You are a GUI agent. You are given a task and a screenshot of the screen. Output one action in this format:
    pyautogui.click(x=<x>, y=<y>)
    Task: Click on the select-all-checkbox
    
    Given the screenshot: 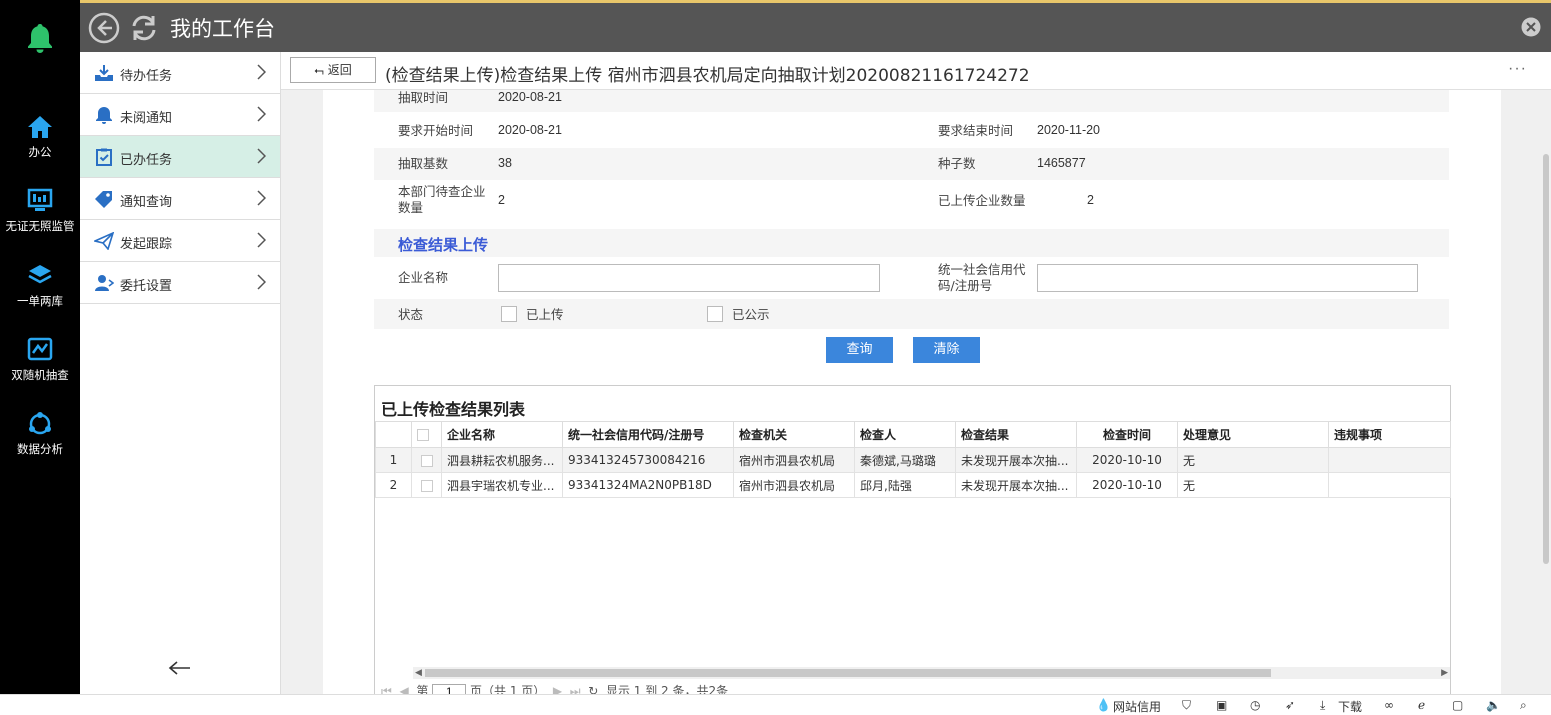 What is the action you would take?
    pyautogui.click(x=423, y=435)
    